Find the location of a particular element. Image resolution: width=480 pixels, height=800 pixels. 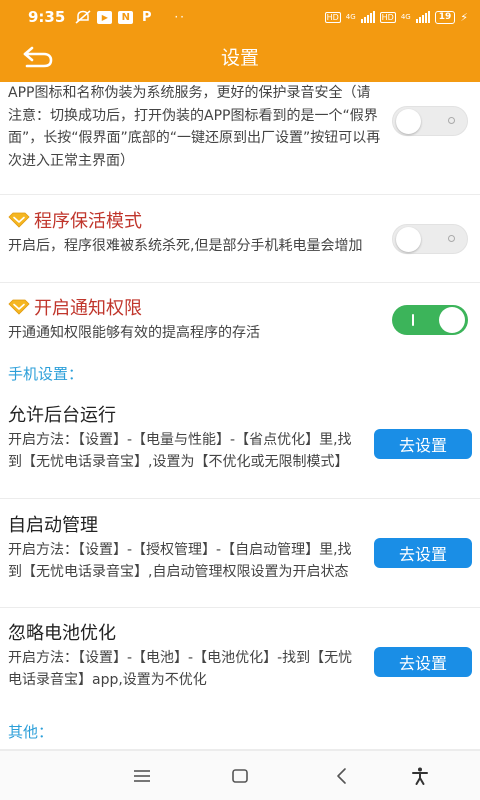

hd-badge-2: HD is located at coordinates (387, 17).